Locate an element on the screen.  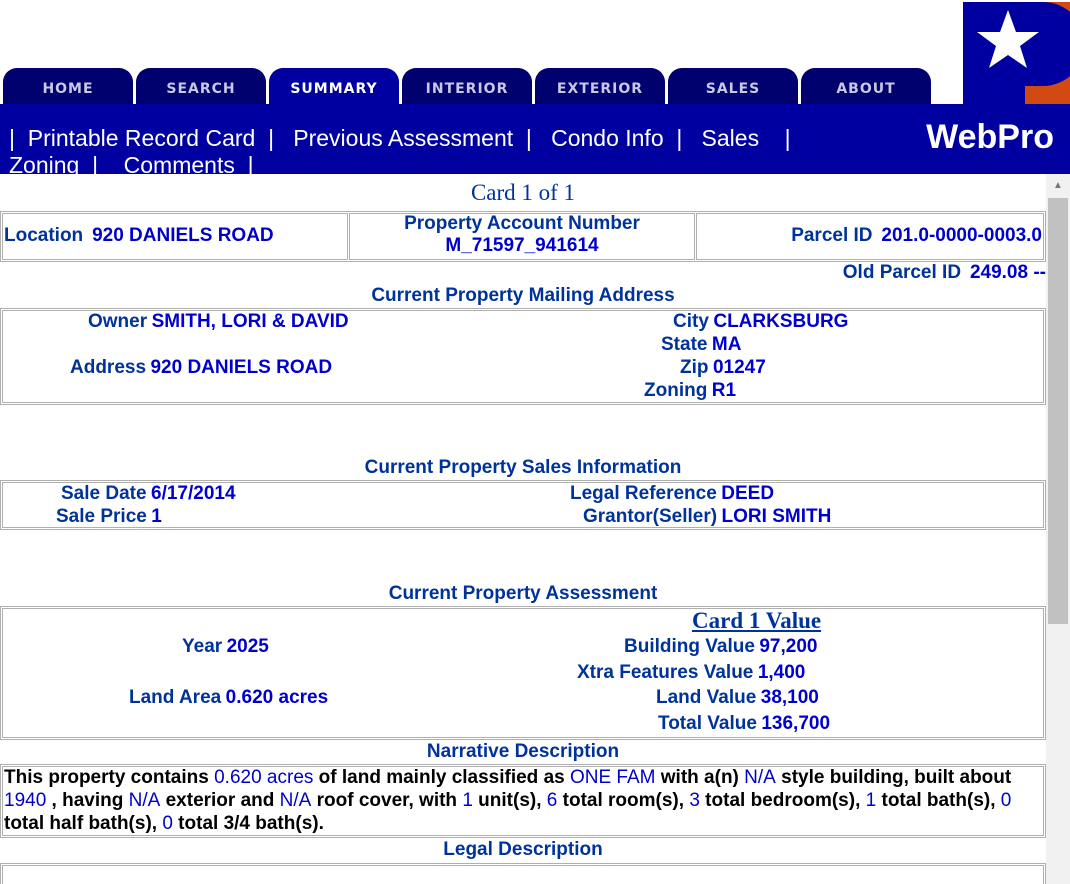
narrative-fragment: This property contains is located at coordinates (109, 777).